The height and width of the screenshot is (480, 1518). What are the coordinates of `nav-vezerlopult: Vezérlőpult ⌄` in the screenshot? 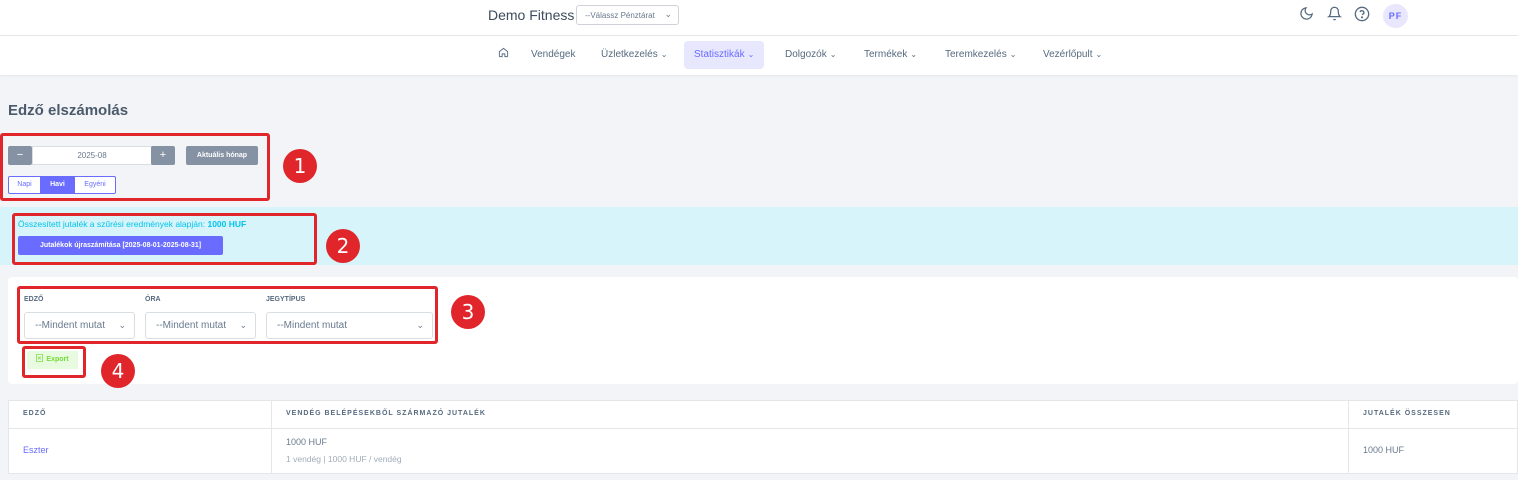 It's located at (1072, 55).